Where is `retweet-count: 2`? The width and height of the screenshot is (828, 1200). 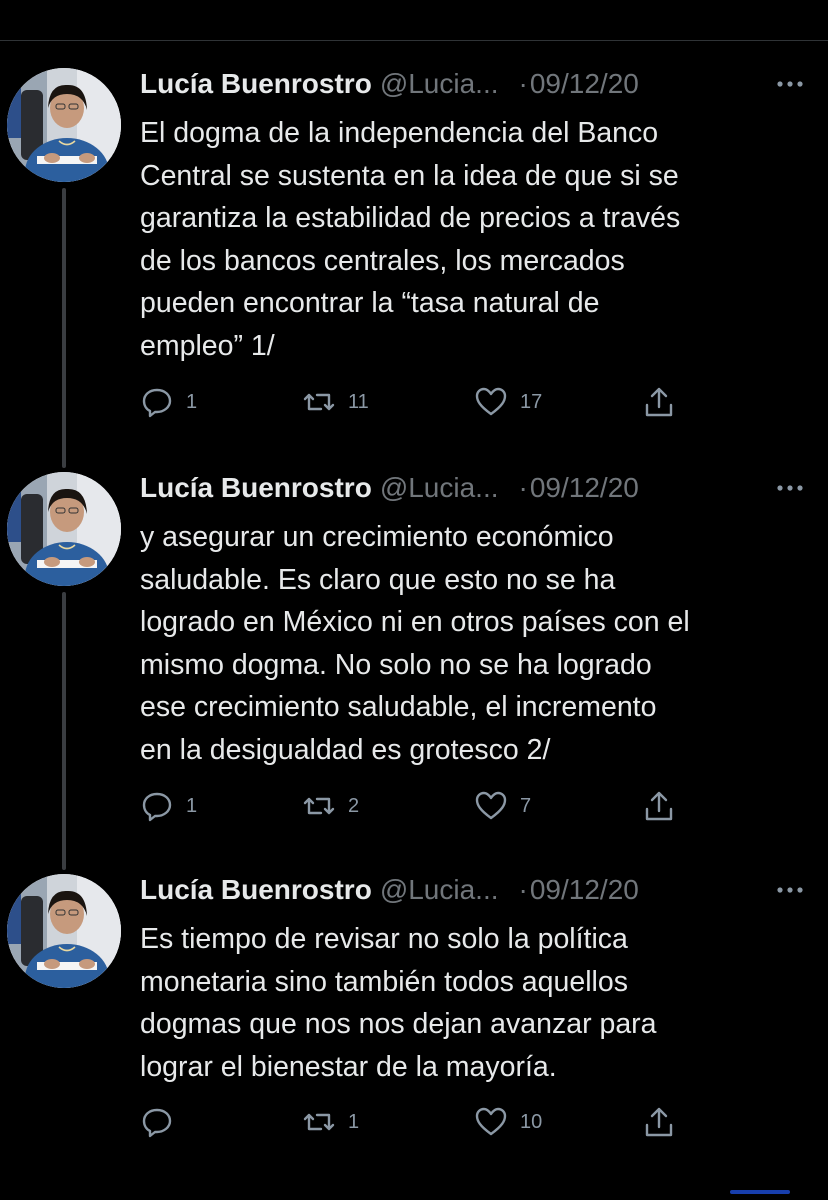 retweet-count: 2 is located at coordinates (354, 805).